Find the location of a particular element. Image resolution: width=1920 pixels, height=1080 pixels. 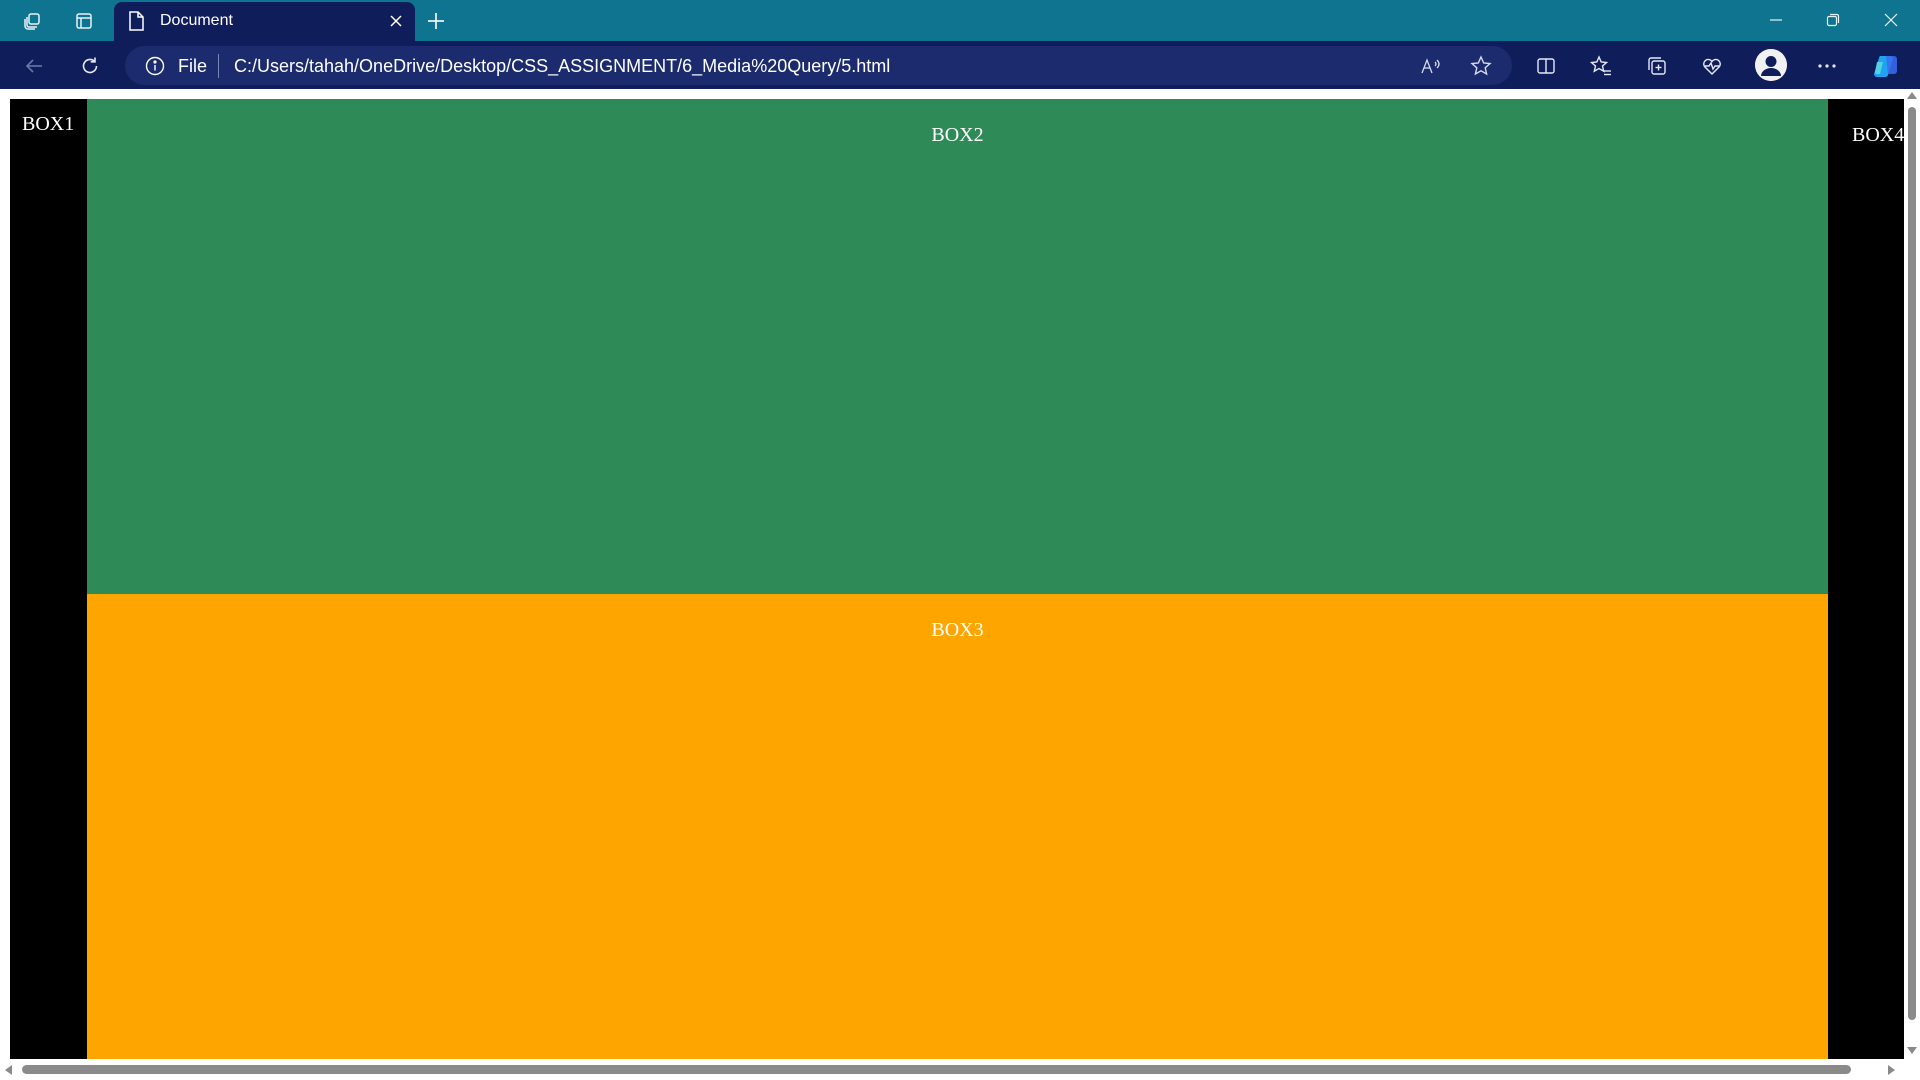

minimize-button is located at coordinates (1776, 20).